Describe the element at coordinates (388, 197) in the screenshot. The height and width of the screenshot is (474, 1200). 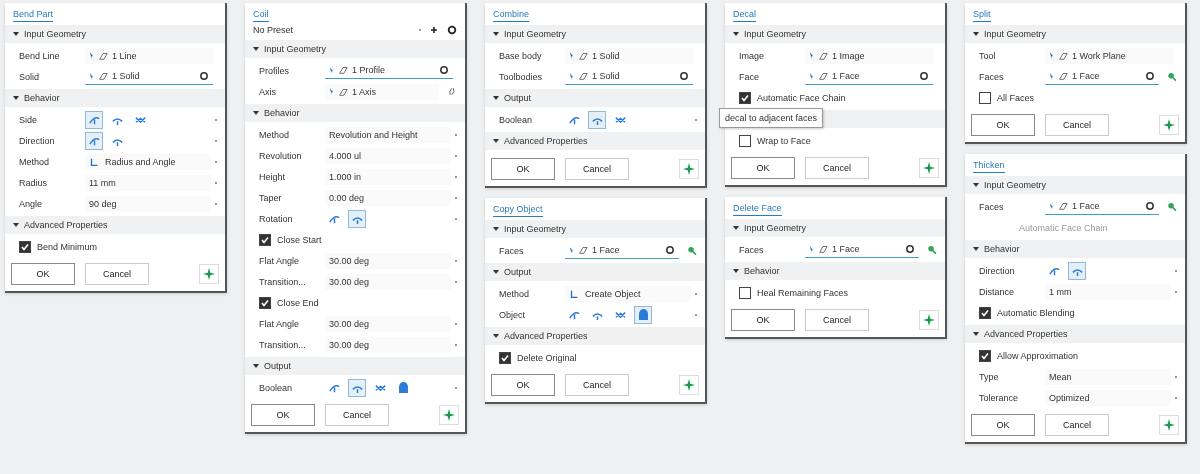
I see `input-field: 0.00 deg` at that location.